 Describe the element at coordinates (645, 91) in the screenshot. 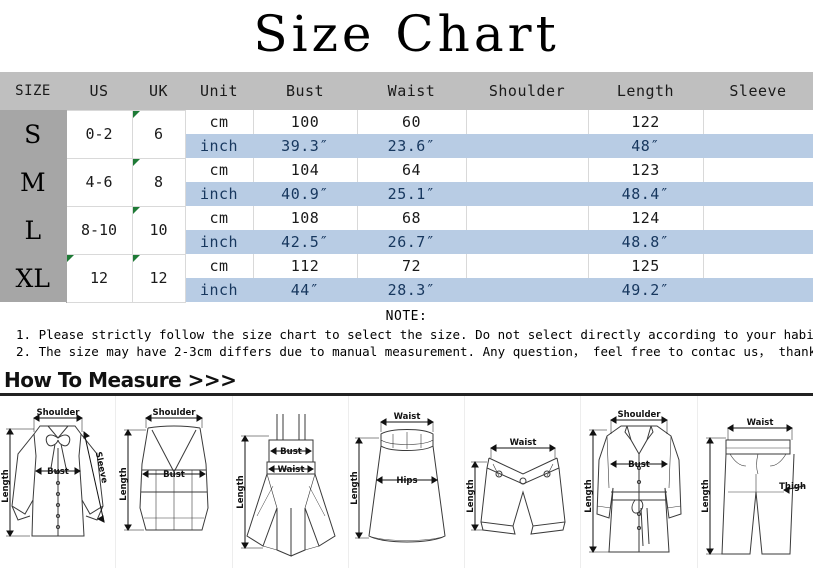

I see `column-header-length: Length` at that location.